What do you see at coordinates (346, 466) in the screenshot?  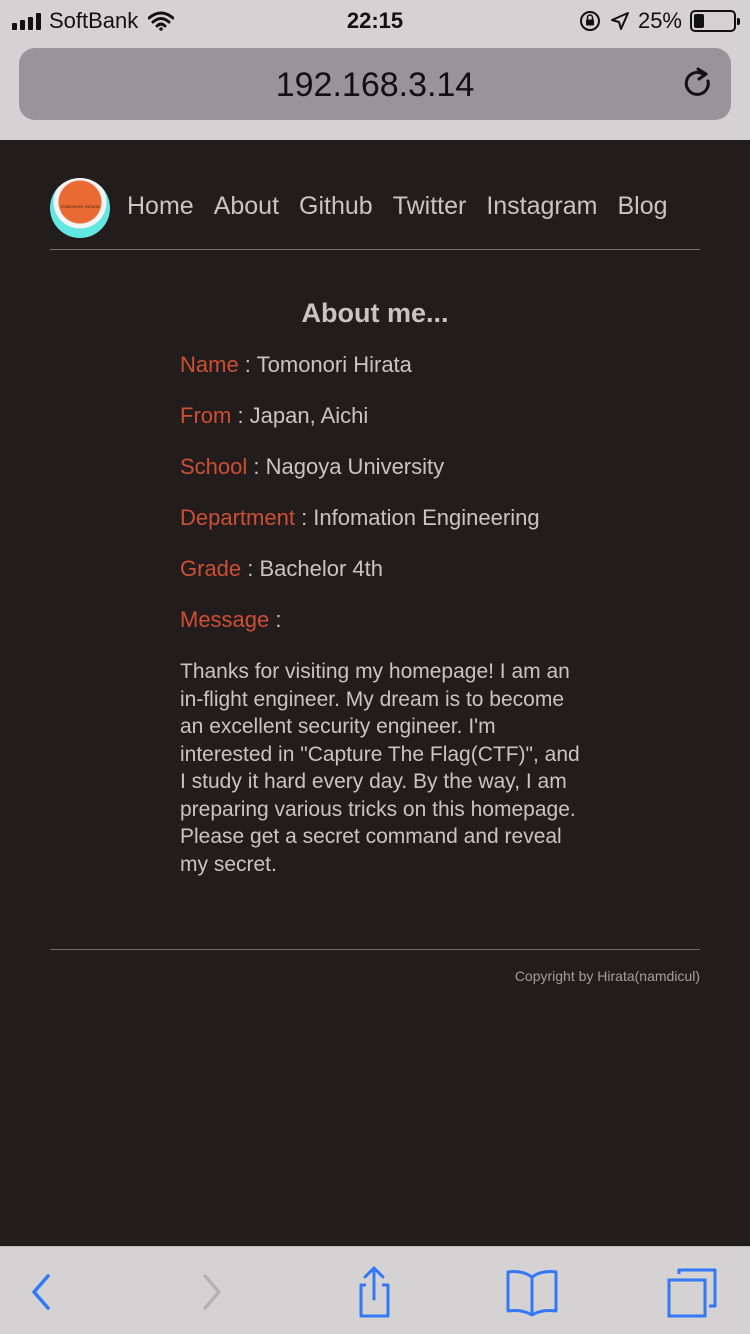 I see `info-value: : Nagoya University` at bounding box center [346, 466].